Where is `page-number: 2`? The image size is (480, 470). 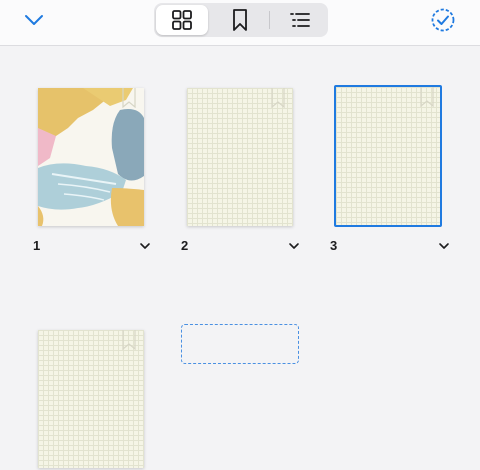
page-number: 2 is located at coordinates (185, 245).